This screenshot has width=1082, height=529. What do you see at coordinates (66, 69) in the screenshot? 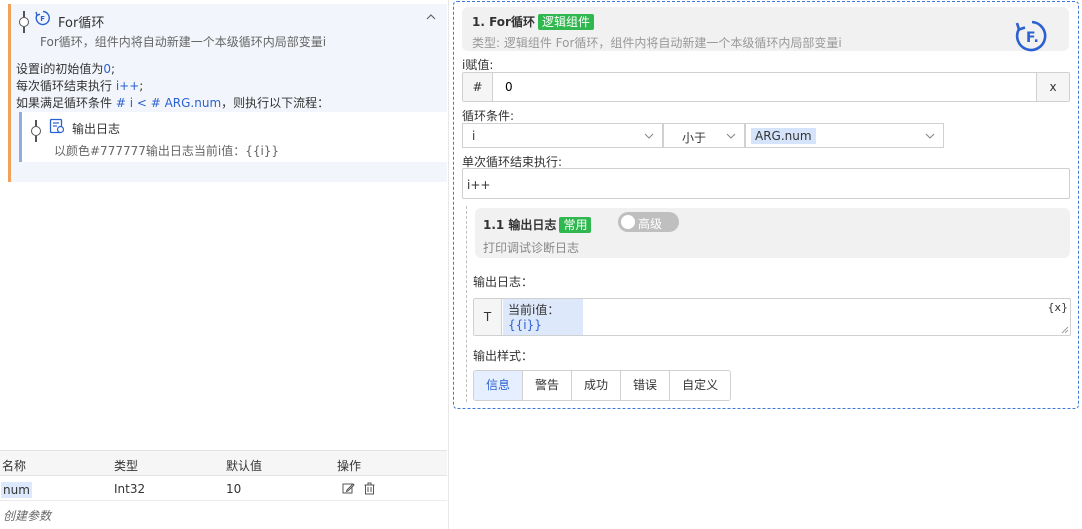
I see `summary-line-init: 设置i的初始值为0;` at bounding box center [66, 69].